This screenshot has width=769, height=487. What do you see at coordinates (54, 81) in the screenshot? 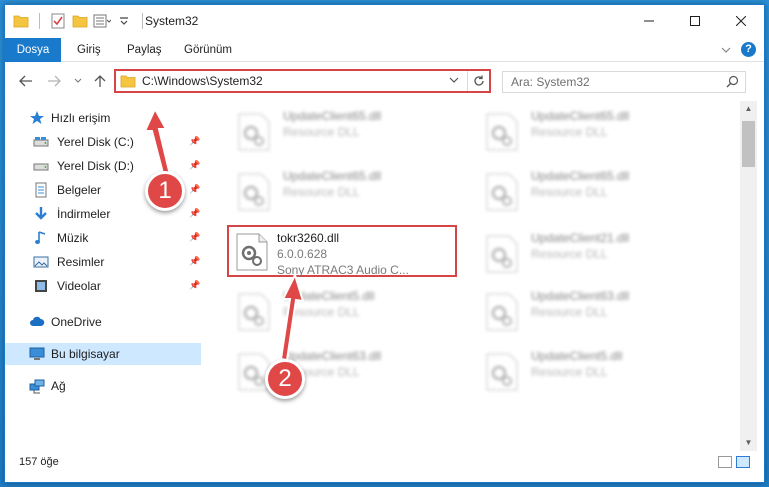
I see `forward-button` at bounding box center [54, 81].